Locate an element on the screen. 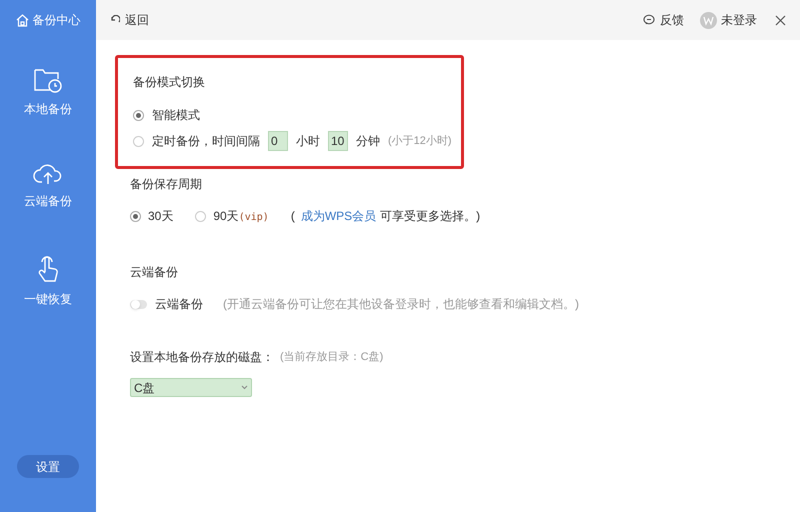 The width and height of the screenshot is (800, 512). hint-text: (当前存放目录：C盘) is located at coordinates (332, 357).